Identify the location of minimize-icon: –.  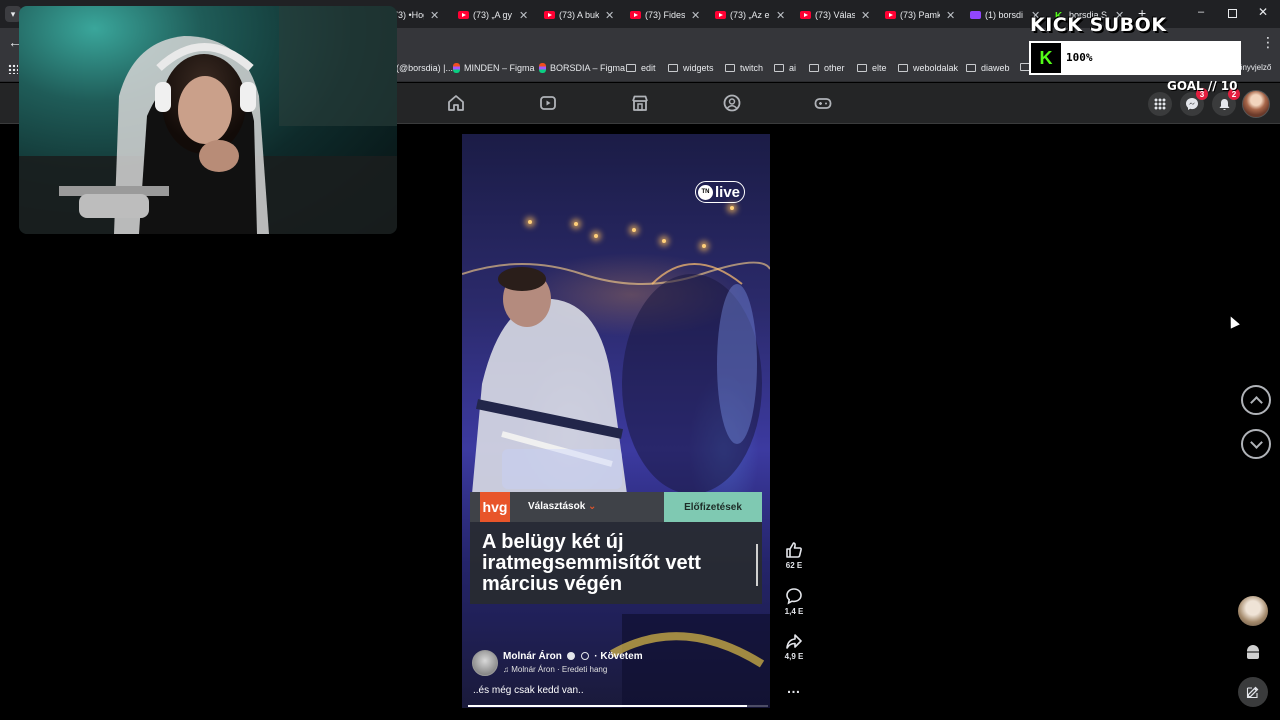
(1201, 12).